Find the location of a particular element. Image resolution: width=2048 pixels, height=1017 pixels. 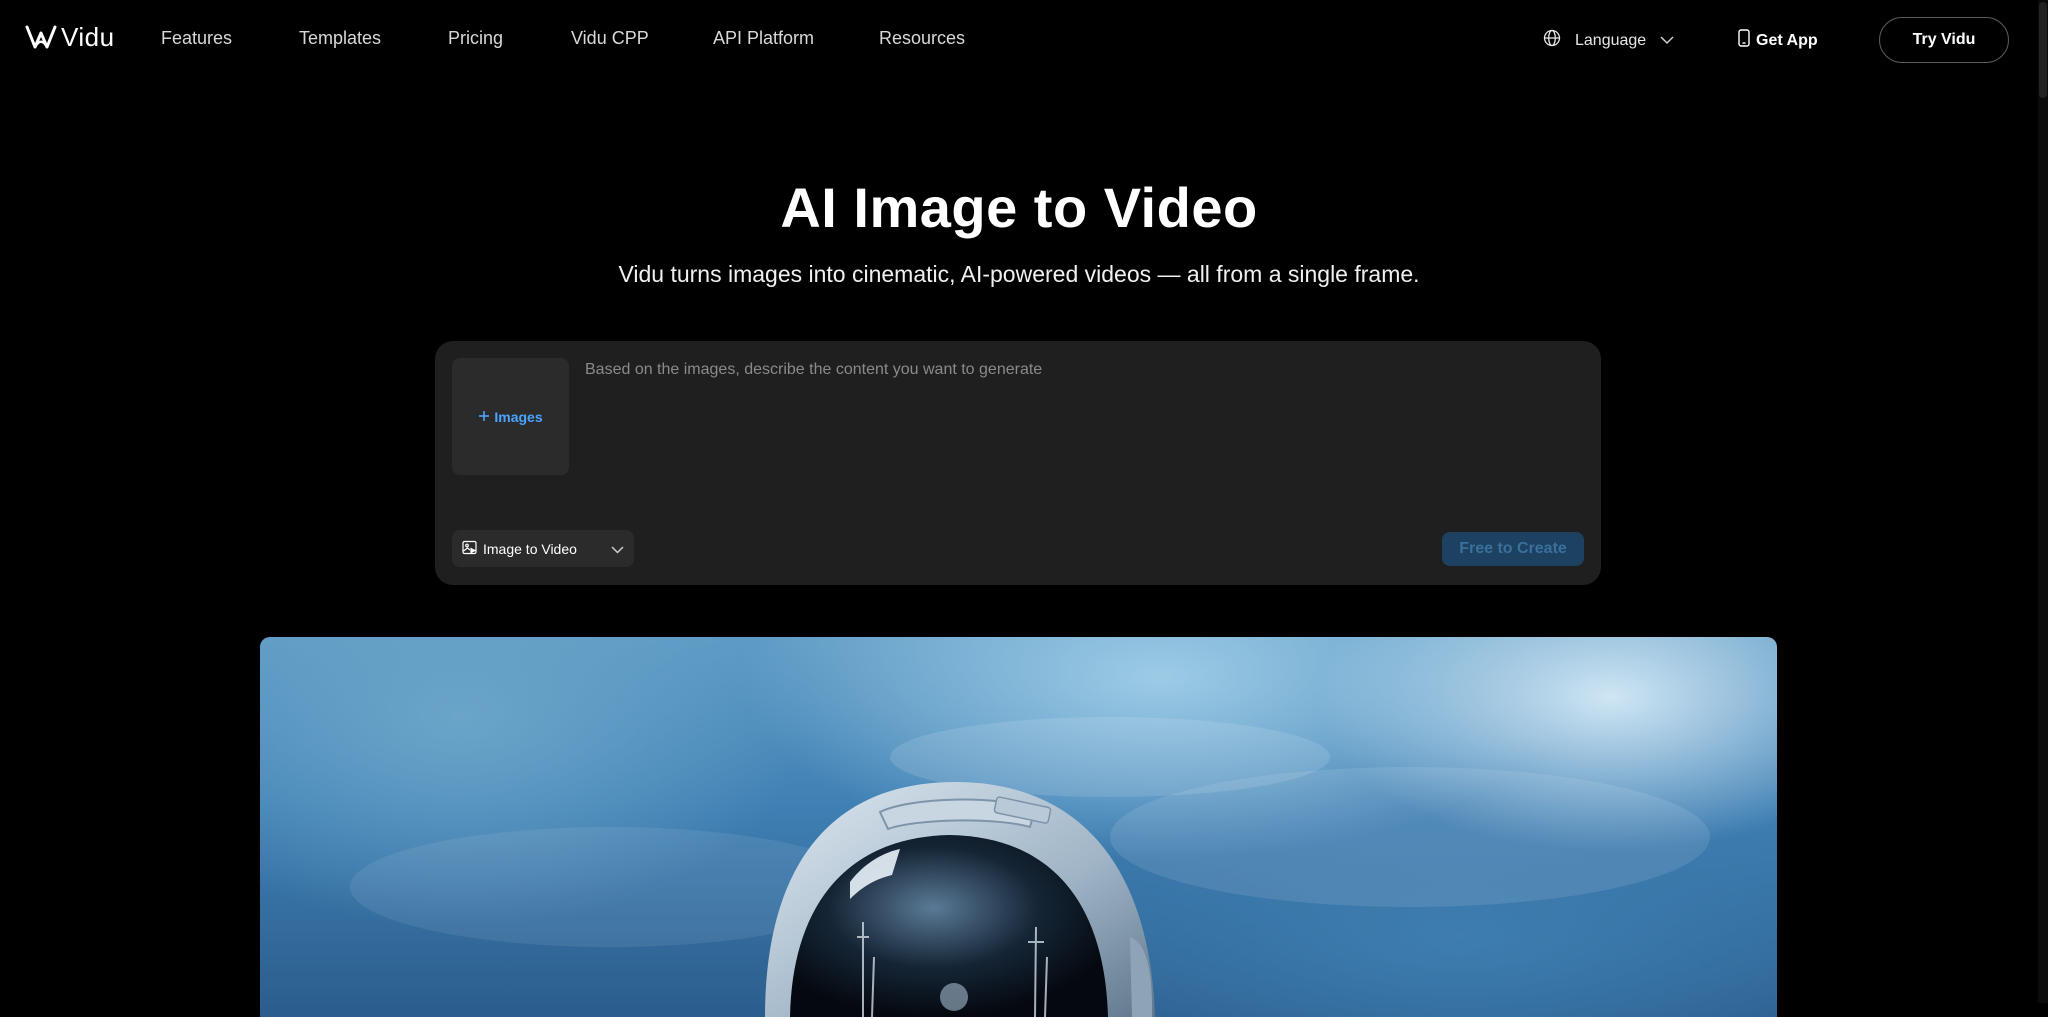

prompt-card: Images Image to Video Free to Create is located at coordinates (1018, 463).